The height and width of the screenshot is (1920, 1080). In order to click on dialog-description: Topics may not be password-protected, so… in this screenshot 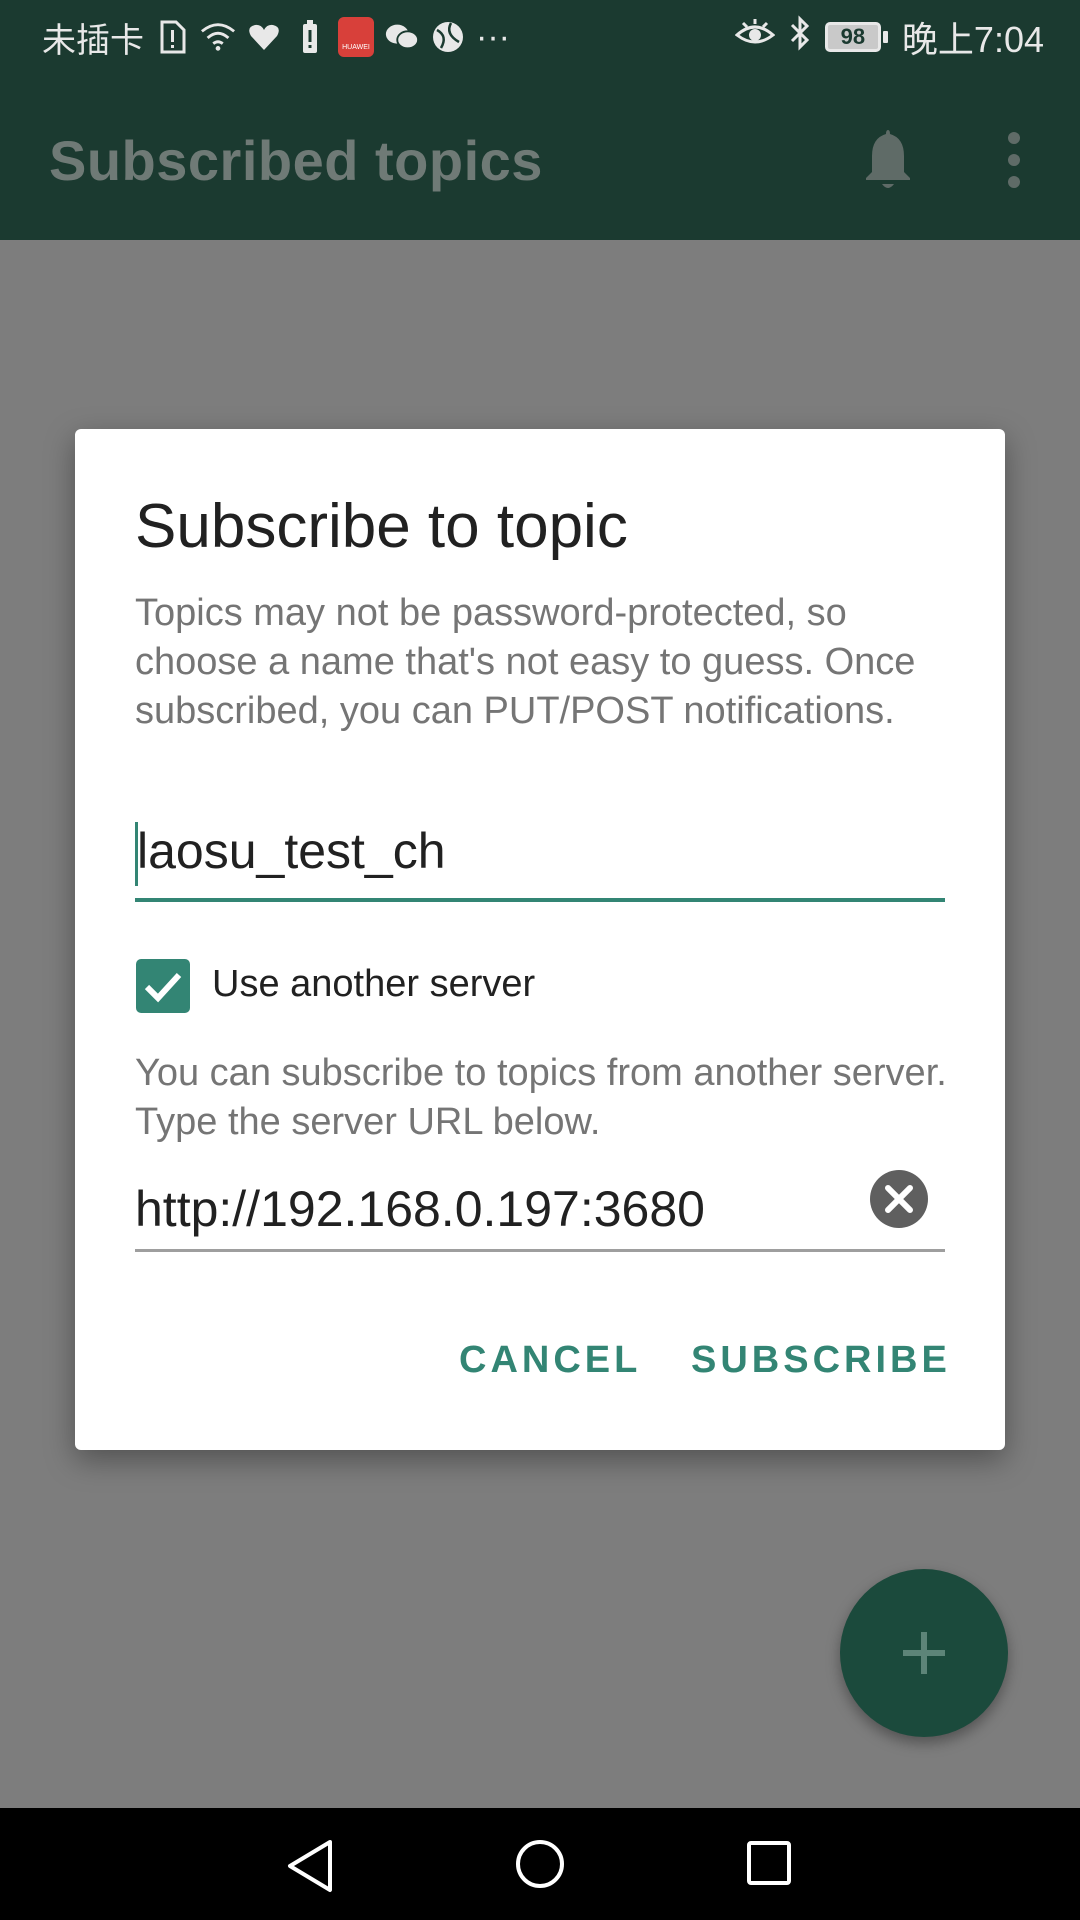, I will do `click(525, 662)`.